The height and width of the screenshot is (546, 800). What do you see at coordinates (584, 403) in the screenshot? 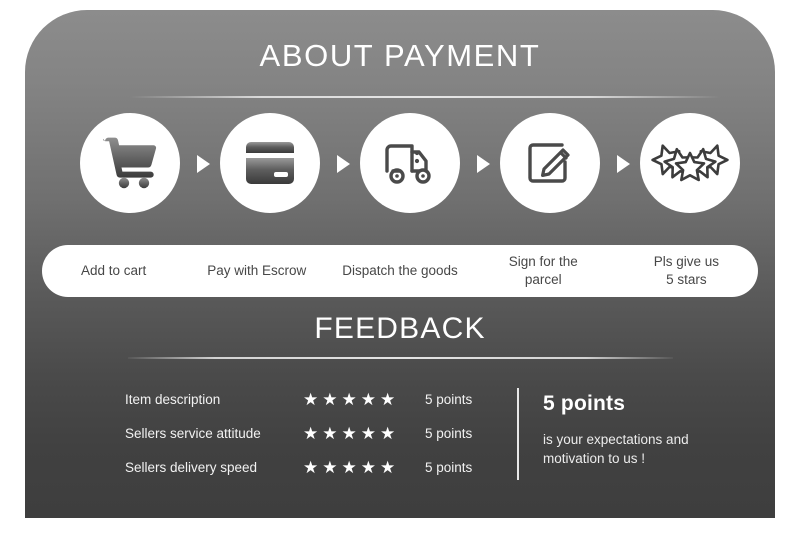
I see `summary-heading: 5 points` at bounding box center [584, 403].